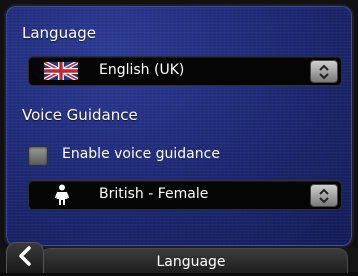 This screenshot has height=276, width=358. What do you see at coordinates (154, 194) in the screenshot?
I see `voice-select-value: British - Female` at bounding box center [154, 194].